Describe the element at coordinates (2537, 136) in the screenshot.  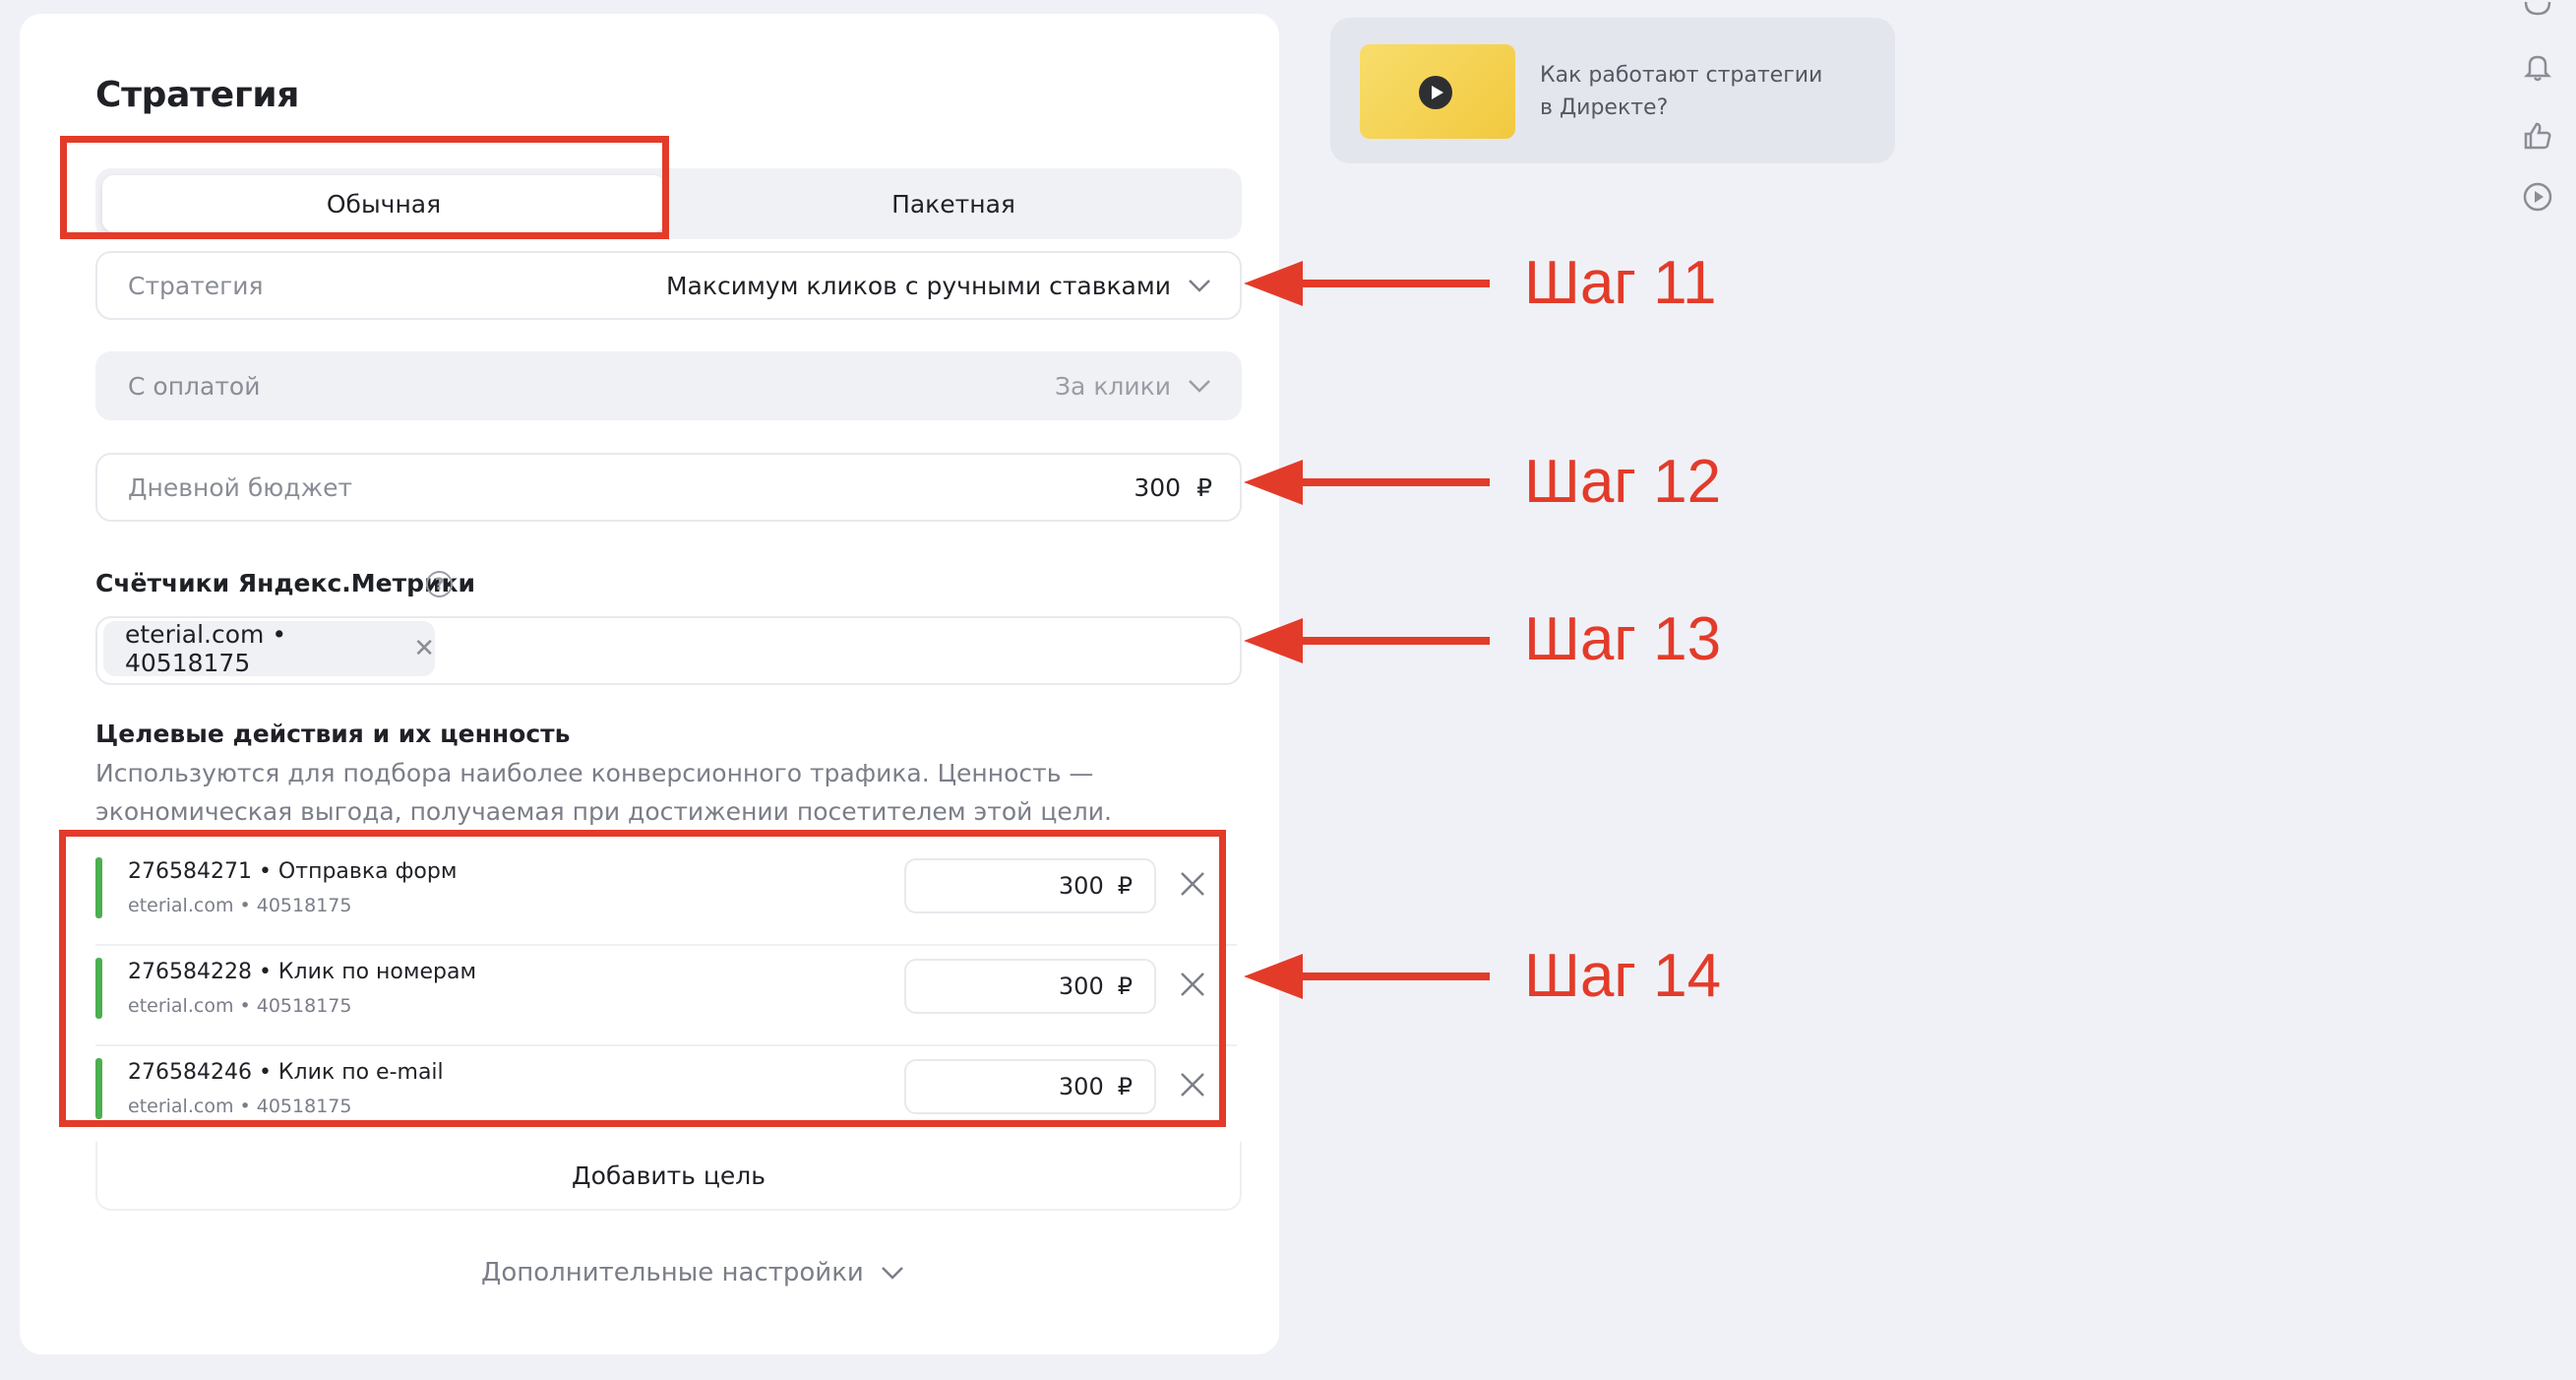
I see `like-icon` at that location.